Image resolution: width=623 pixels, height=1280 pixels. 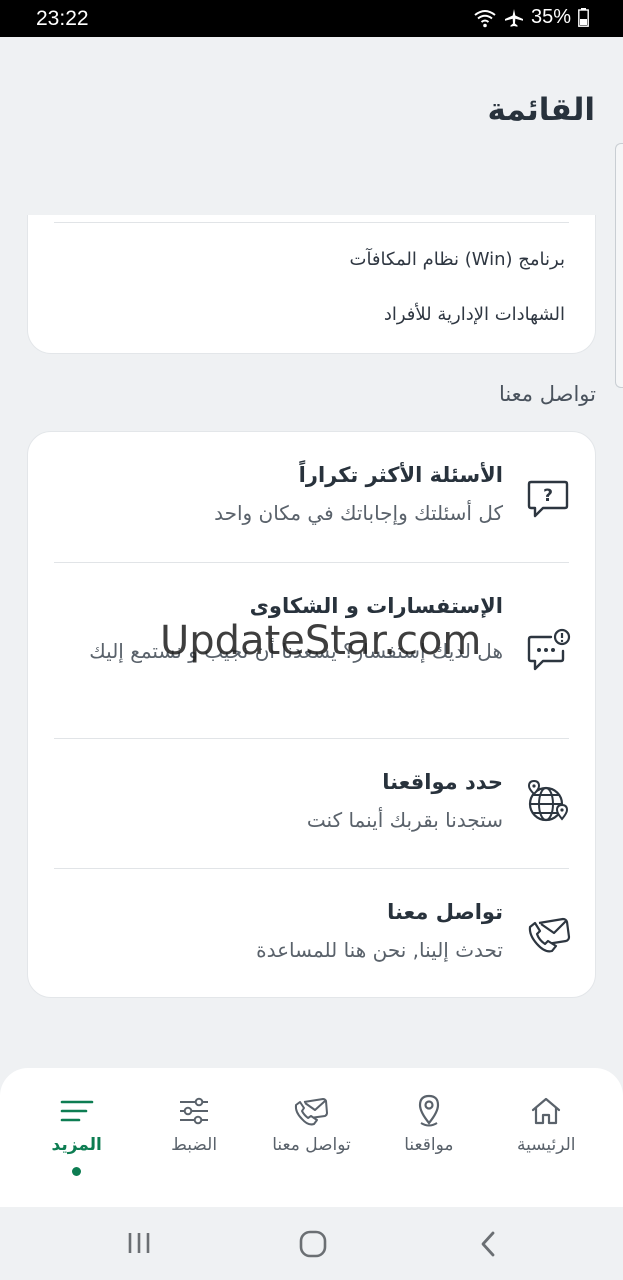 I want to click on faq-subtitle: كل أسئلتك وإجاباتك في مكان واحد, so click(x=358, y=513).